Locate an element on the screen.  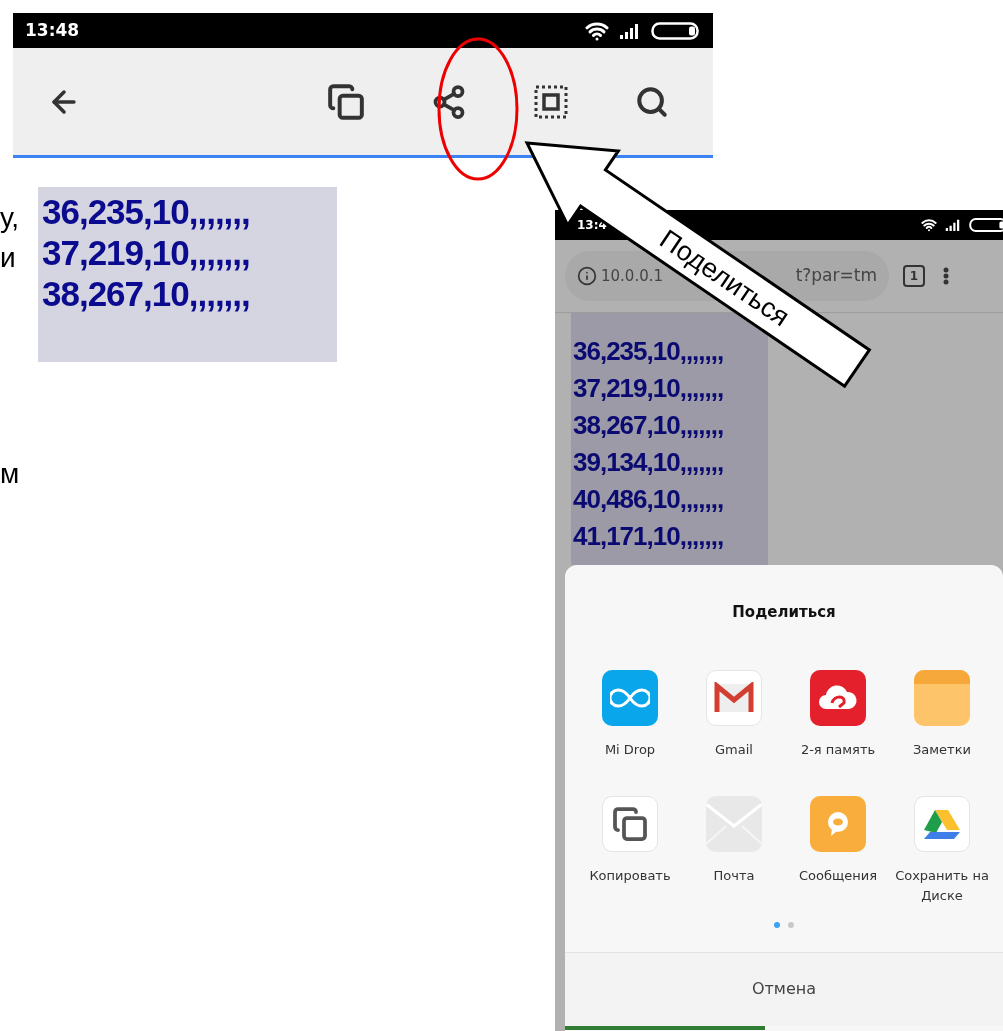
share-target: Заметки is located at coordinates (942, 725).